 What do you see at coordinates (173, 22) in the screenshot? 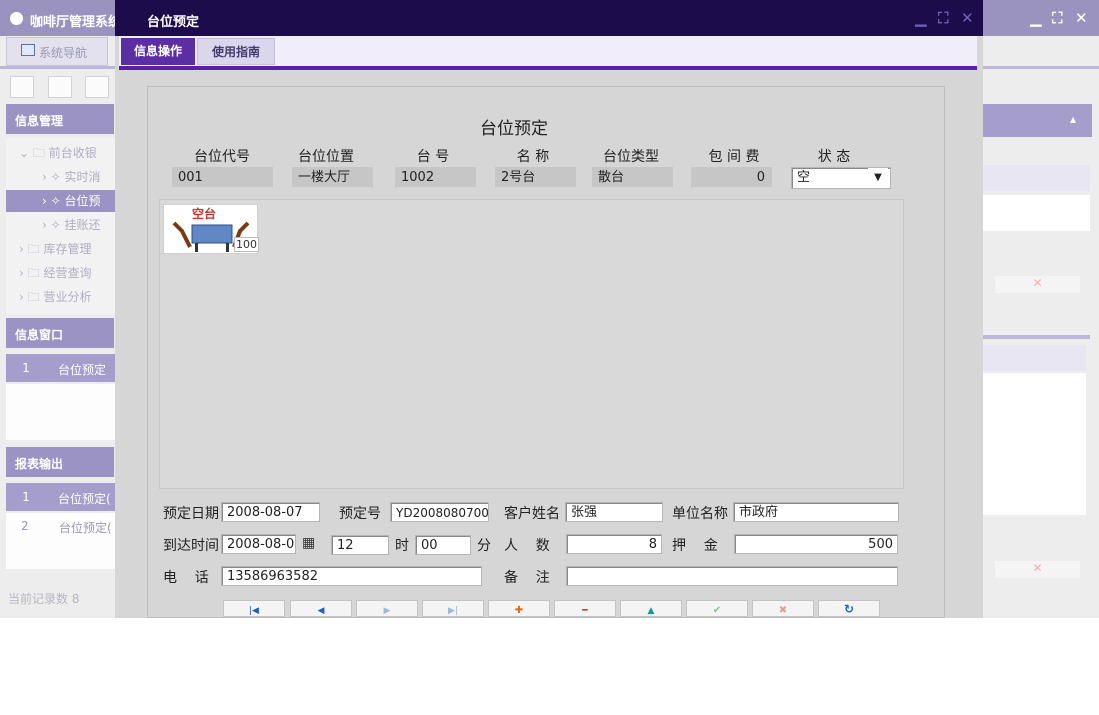
I see `dialog-title: 台位预定` at bounding box center [173, 22].